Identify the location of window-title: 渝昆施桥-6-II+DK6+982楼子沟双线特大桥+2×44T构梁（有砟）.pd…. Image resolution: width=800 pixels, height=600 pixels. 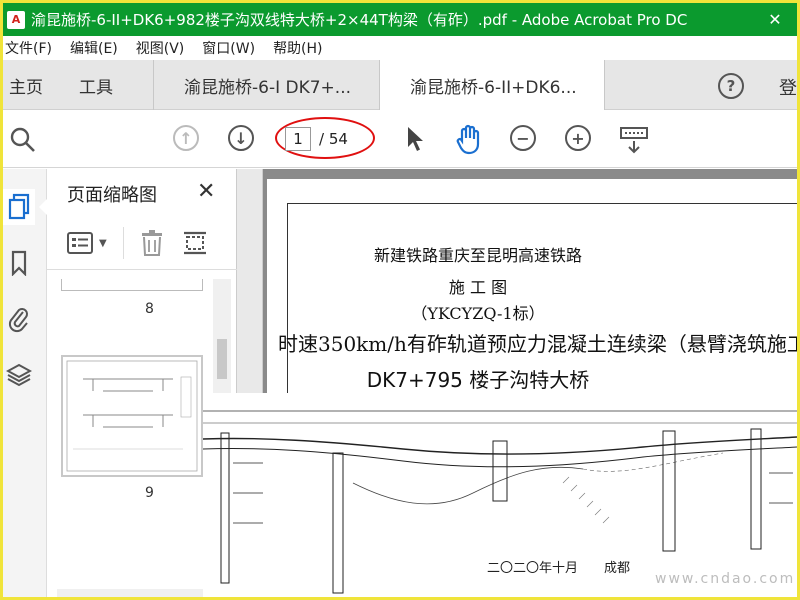
(359, 20).